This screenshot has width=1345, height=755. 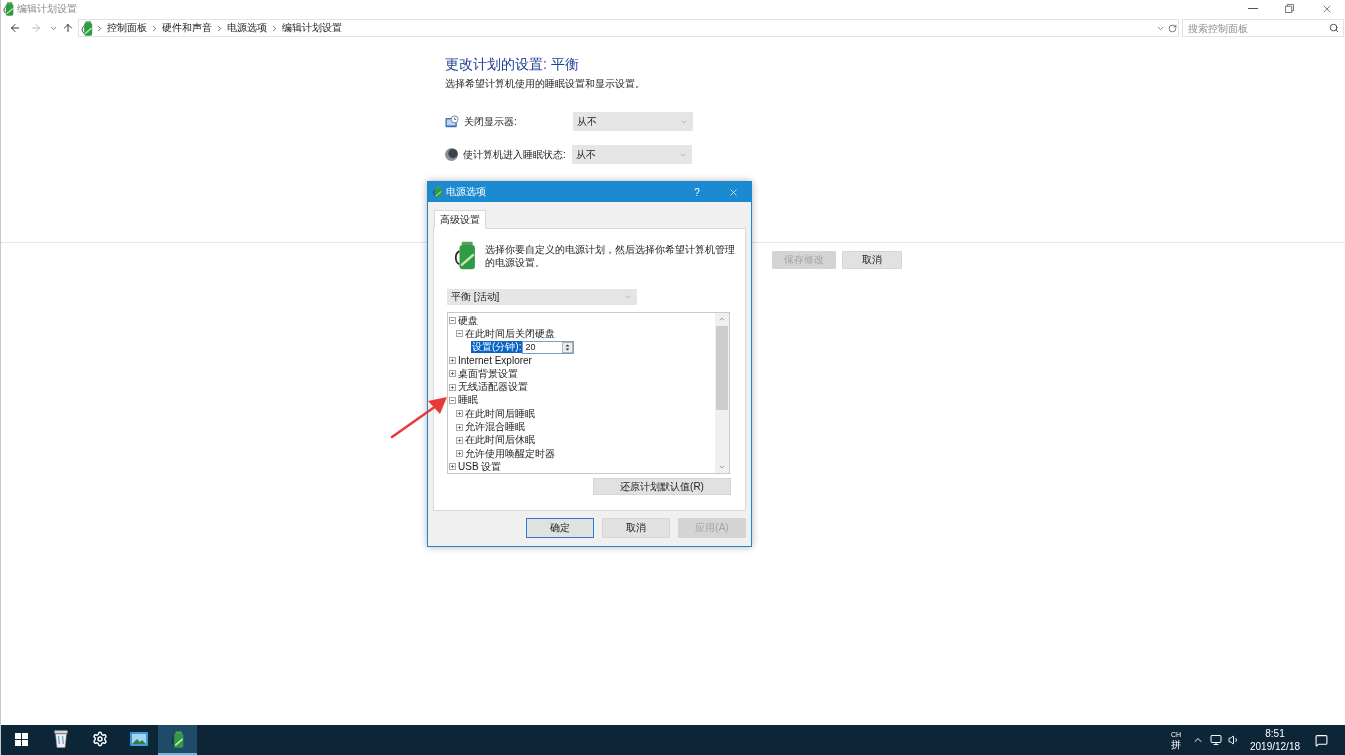 What do you see at coordinates (468, 400) in the screenshot?
I see `tree-item: 睡眠` at bounding box center [468, 400].